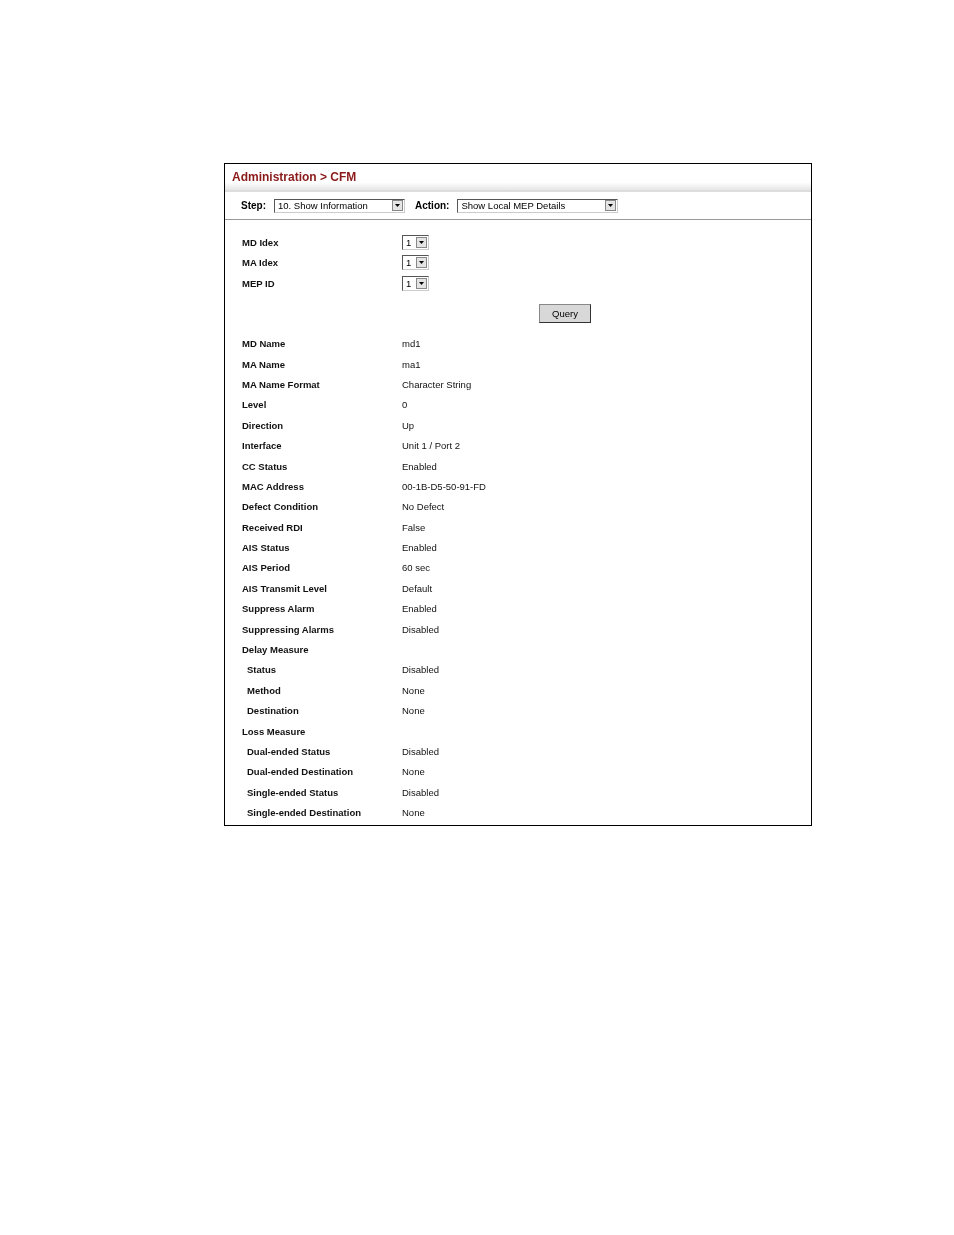  What do you see at coordinates (300, 772) in the screenshot?
I see `field-label: Dual-ended Destination` at bounding box center [300, 772].